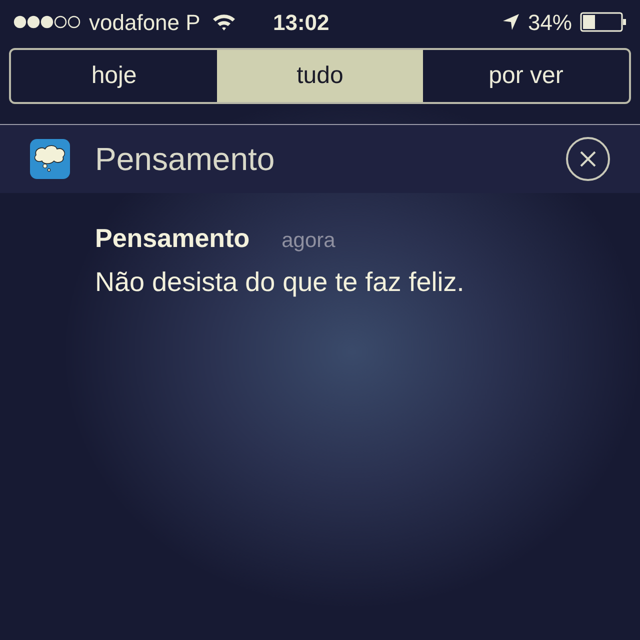 Image resolution: width=640 pixels, height=640 pixels. I want to click on segment-tab: por ver, so click(526, 76).